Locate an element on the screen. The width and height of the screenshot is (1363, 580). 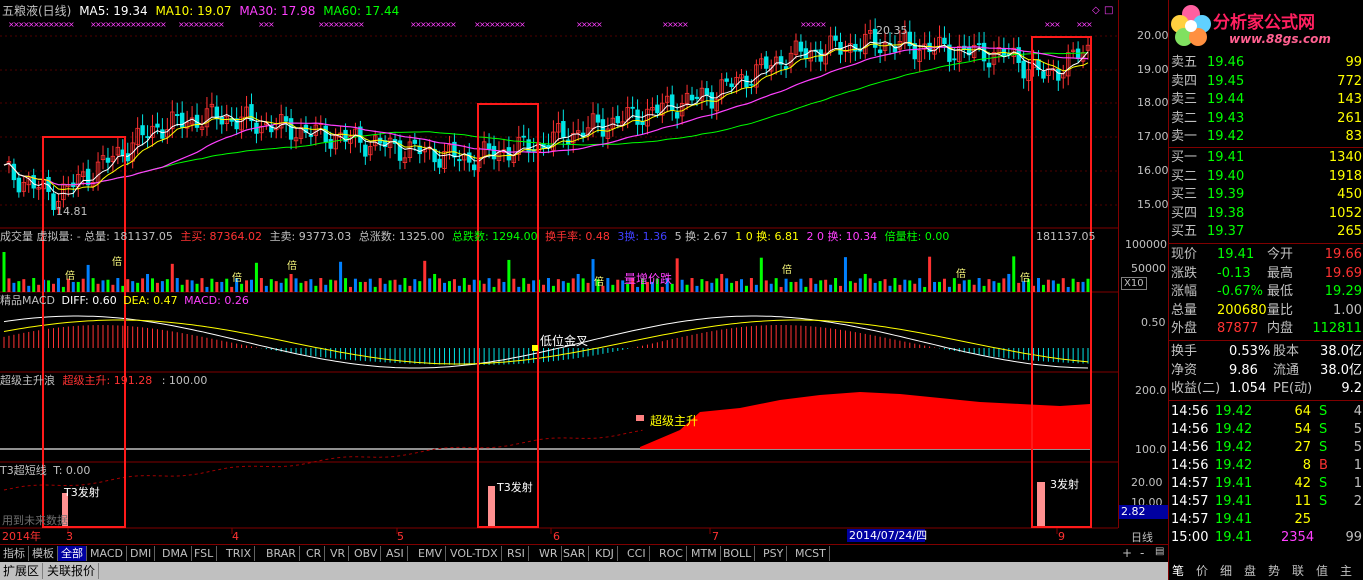
axis-label: 18.00 is located at coordinates (1153, 102).